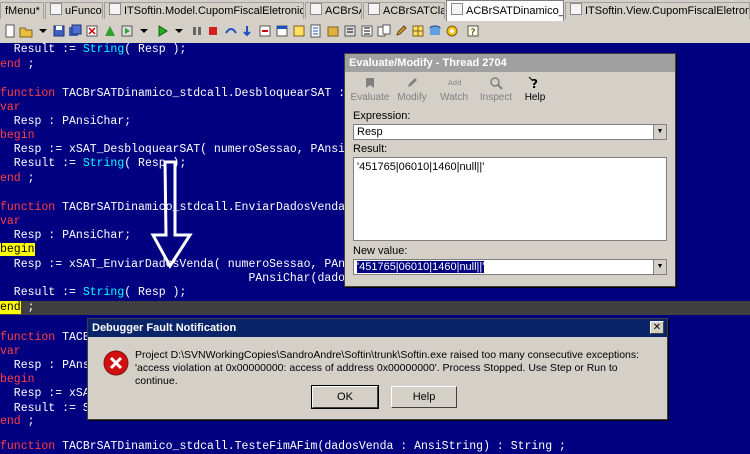  I want to click on code-token: ;, so click(27, 64).